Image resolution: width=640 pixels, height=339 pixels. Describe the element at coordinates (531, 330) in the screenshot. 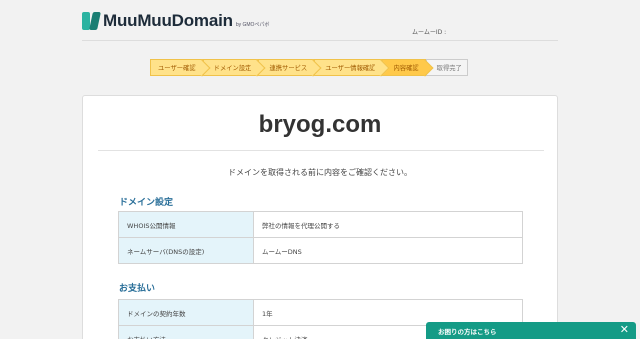

I see `help-bar: お困りの方はこちら ✕` at that location.